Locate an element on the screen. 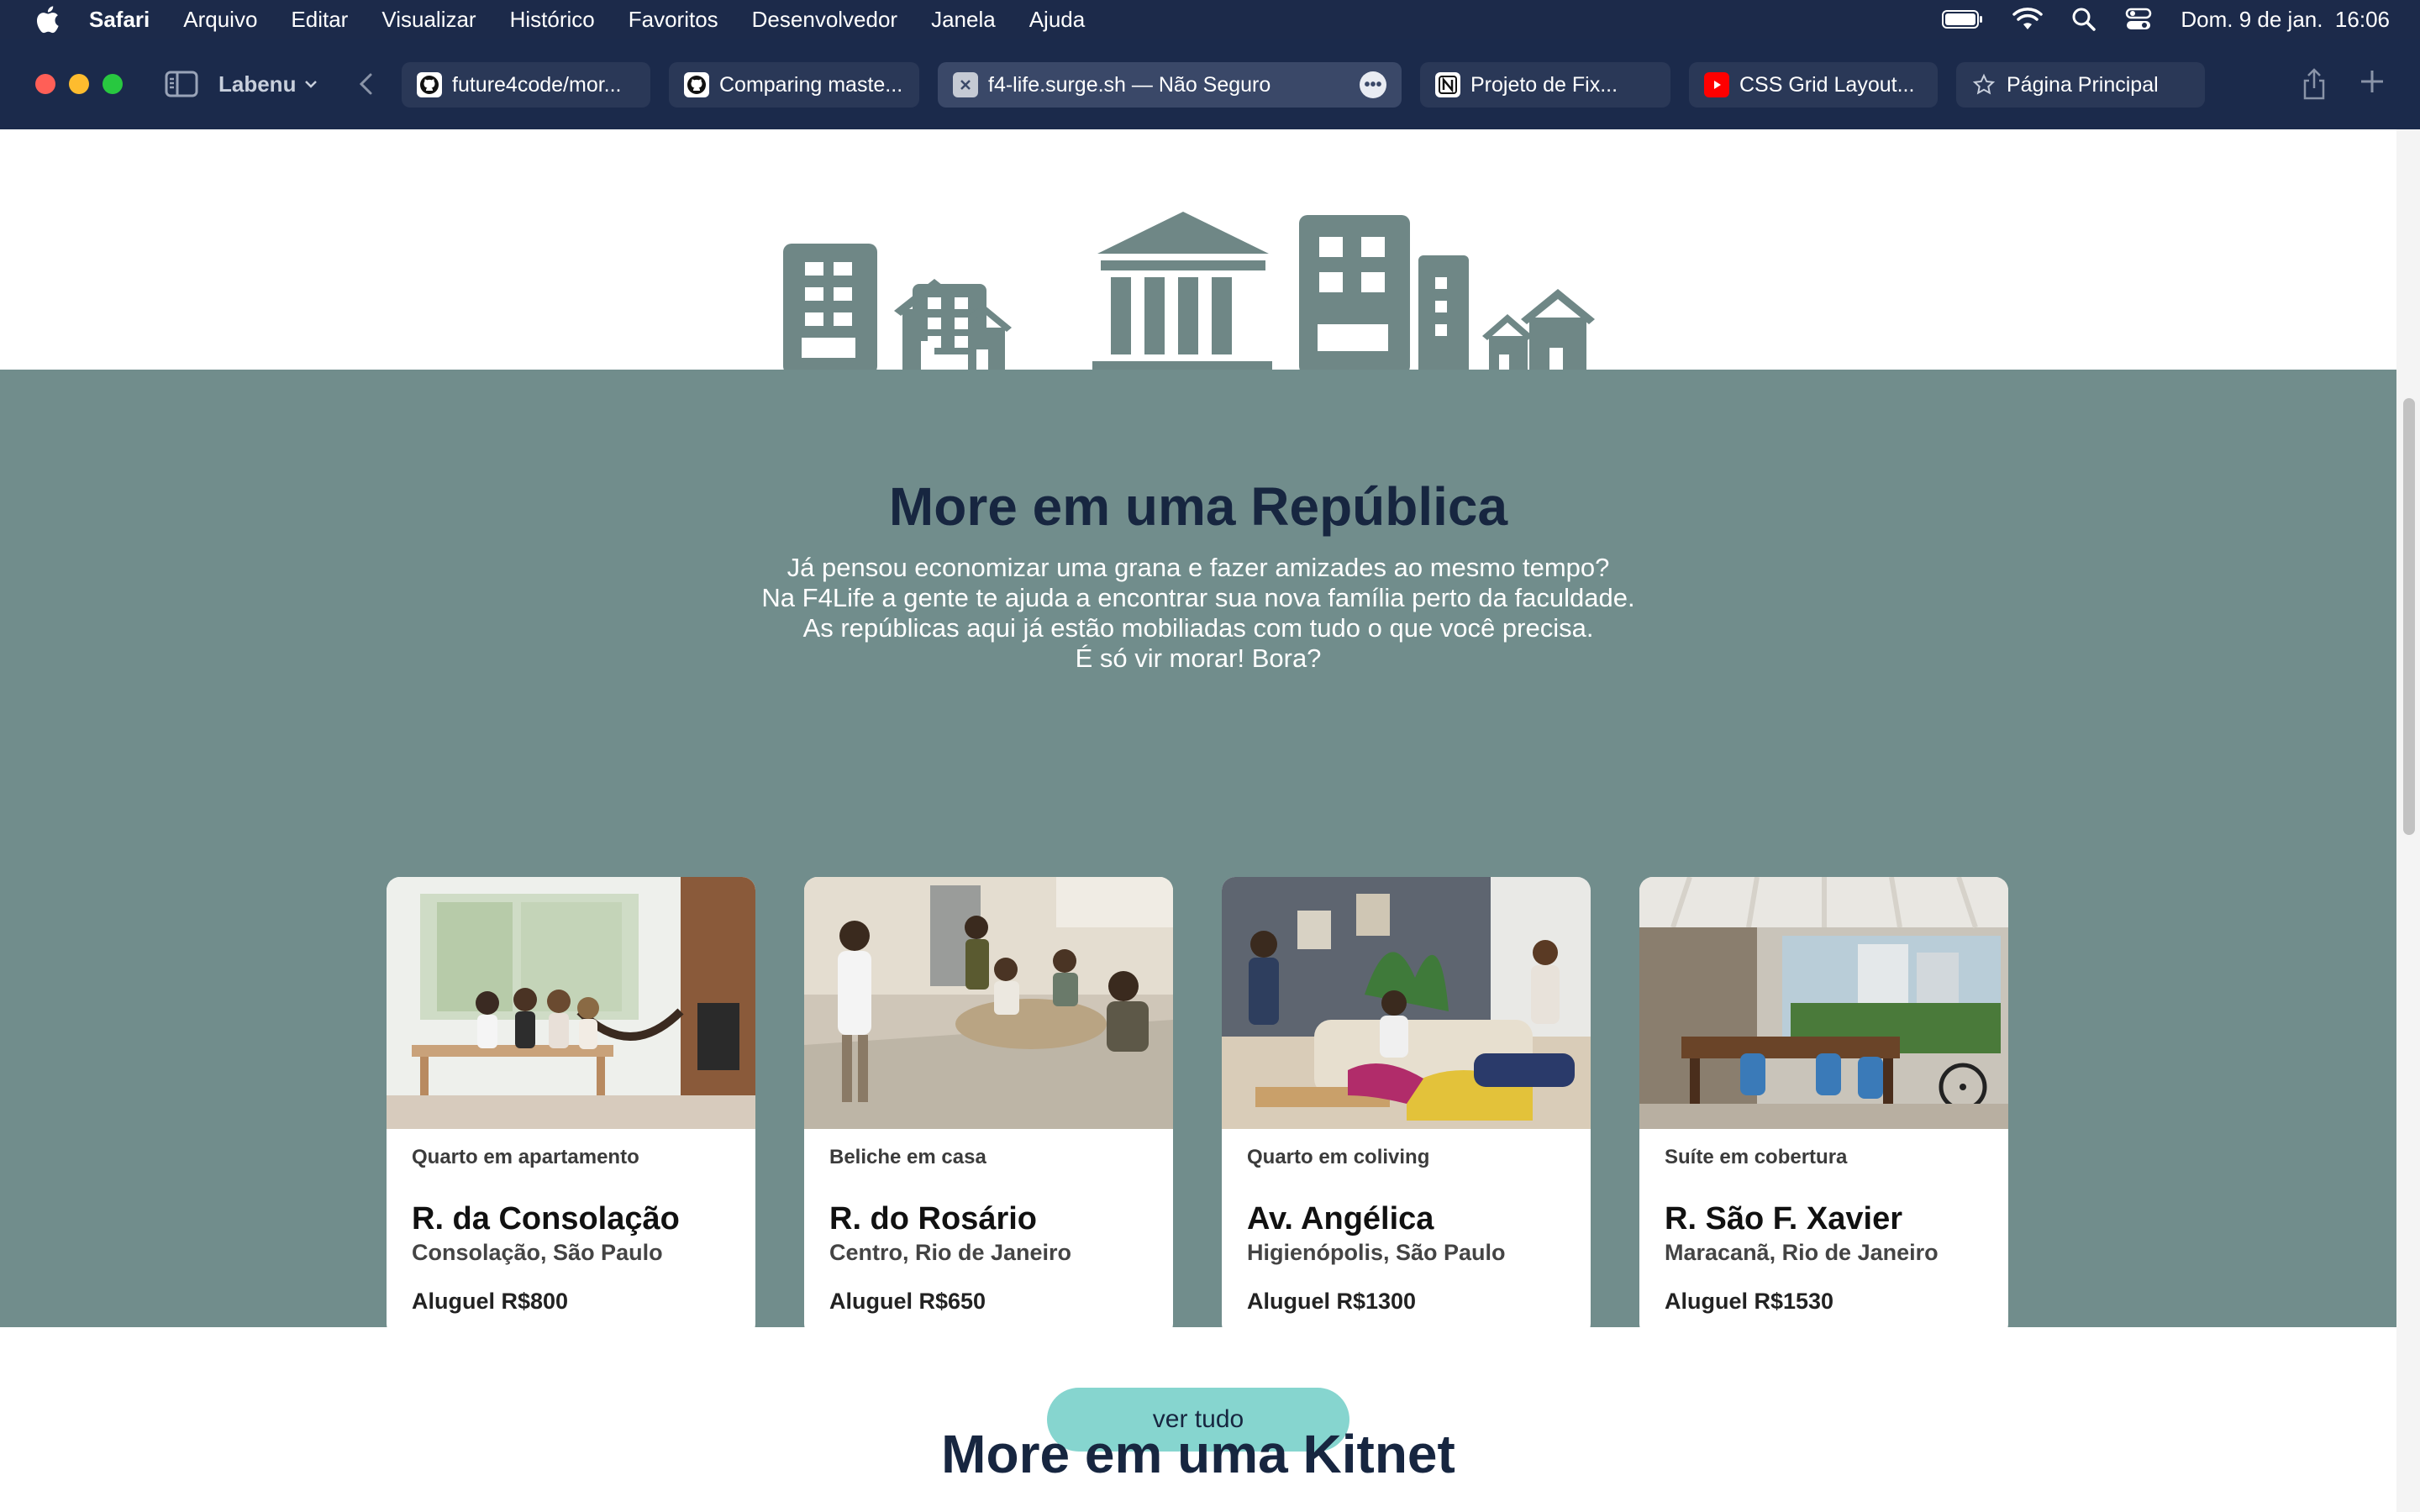 The image size is (2420, 1512). control-center-icon is located at coordinates (2139, 19).